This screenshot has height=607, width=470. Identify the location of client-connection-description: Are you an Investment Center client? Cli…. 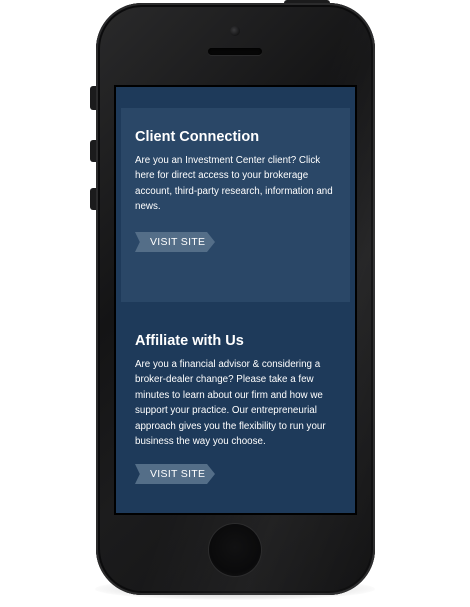
(234, 184).